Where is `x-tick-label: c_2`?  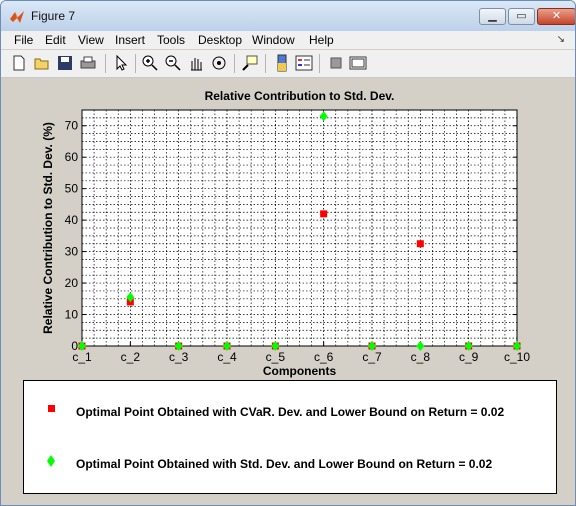
x-tick-label: c_2 is located at coordinates (131, 357).